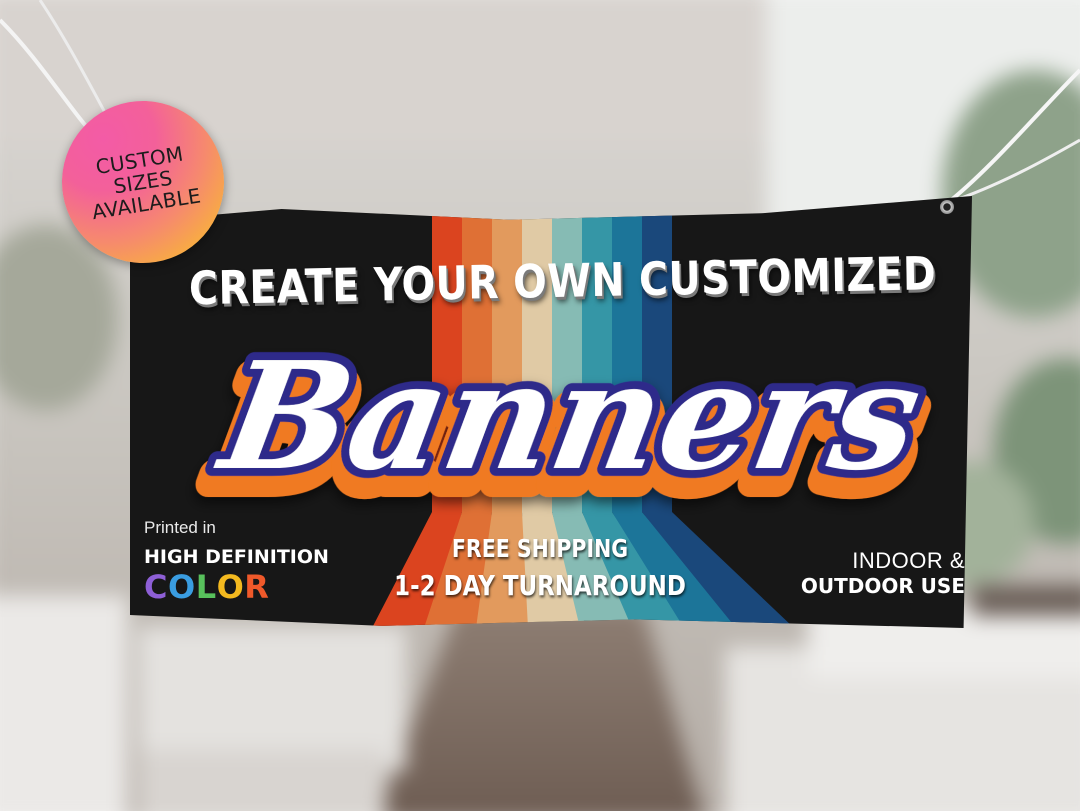  What do you see at coordinates (540, 568) in the screenshot?
I see `shipping-caption: FREE SHIPPING 1-2 DAY TURNAROUND` at bounding box center [540, 568].